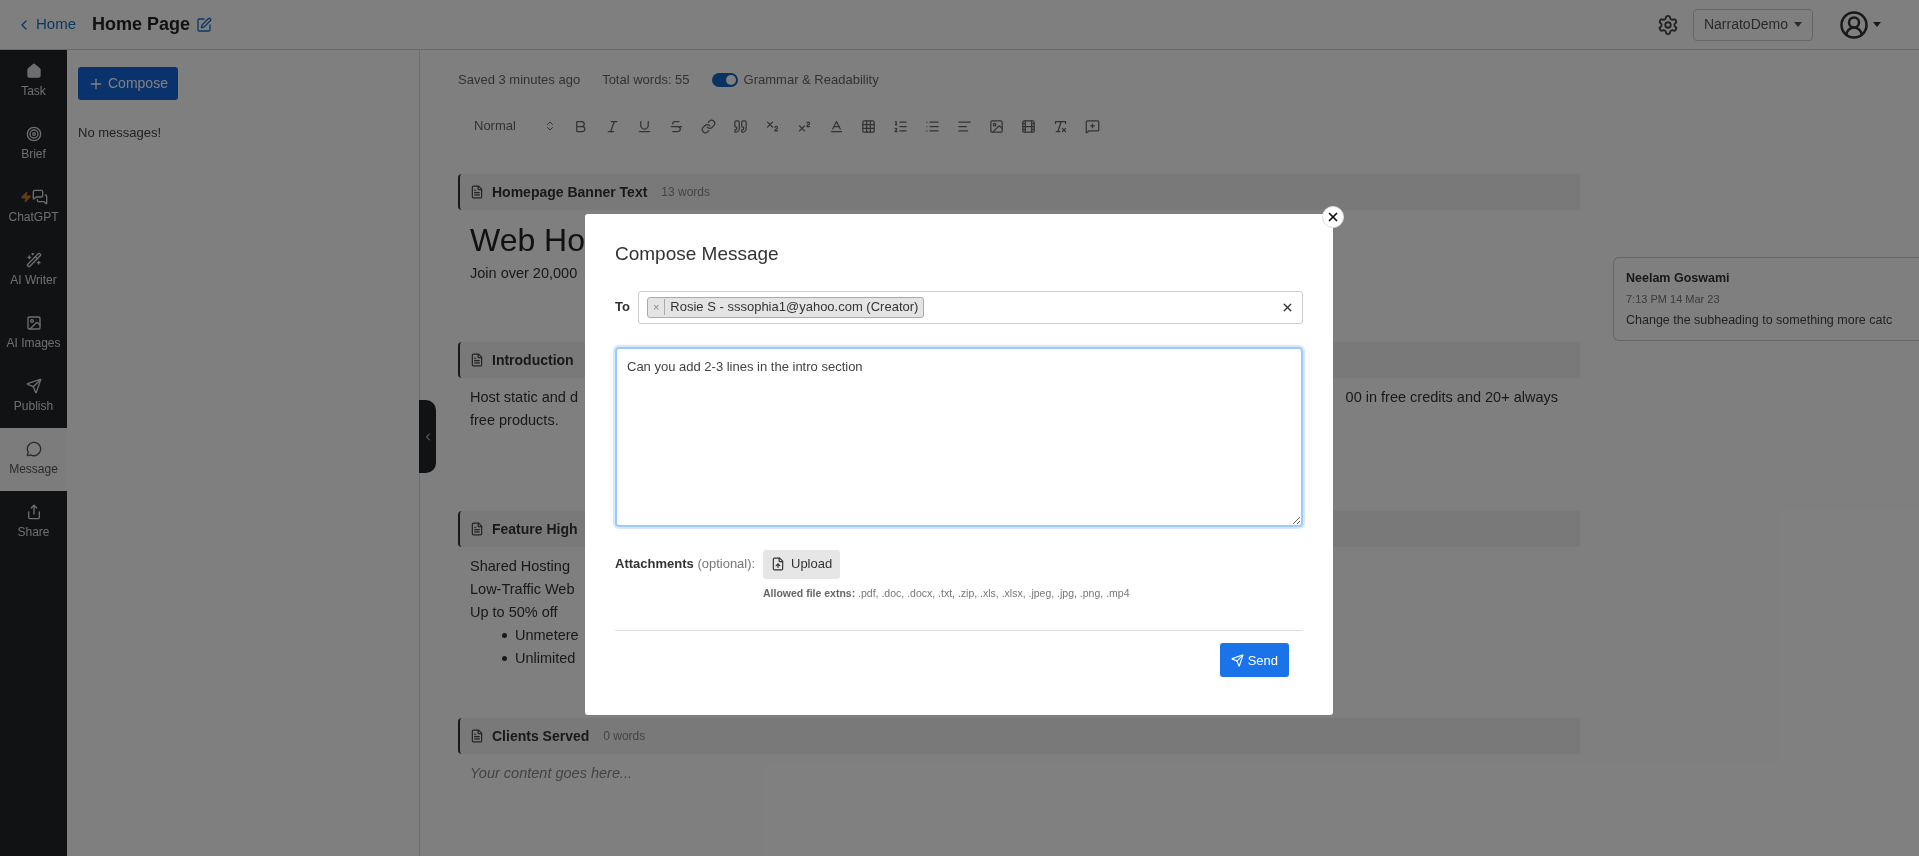 This screenshot has height=856, width=1919. What do you see at coordinates (1854, 24) in the screenshot?
I see `avatar-icon` at bounding box center [1854, 24].